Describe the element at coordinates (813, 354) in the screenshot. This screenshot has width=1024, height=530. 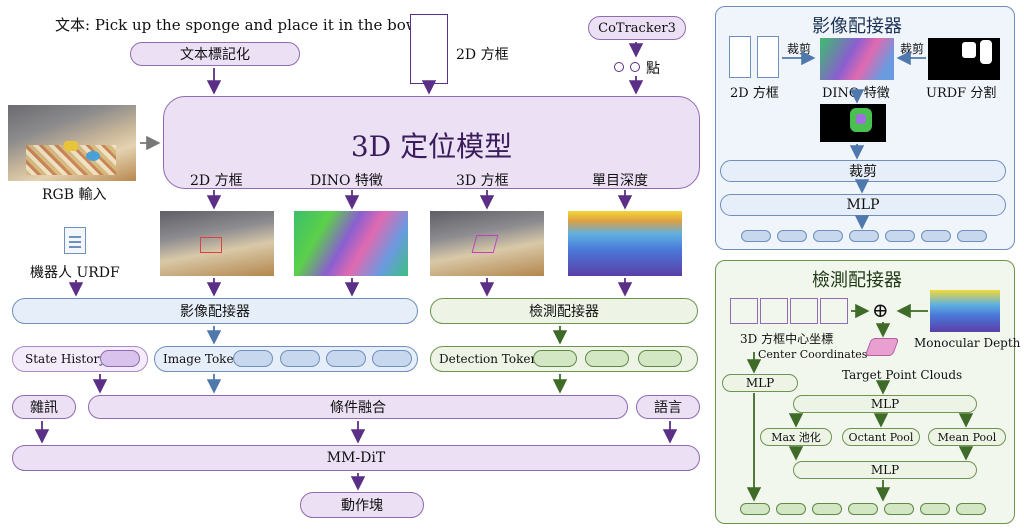
I see `center-coords-en-label: Center Coordinates` at that location.